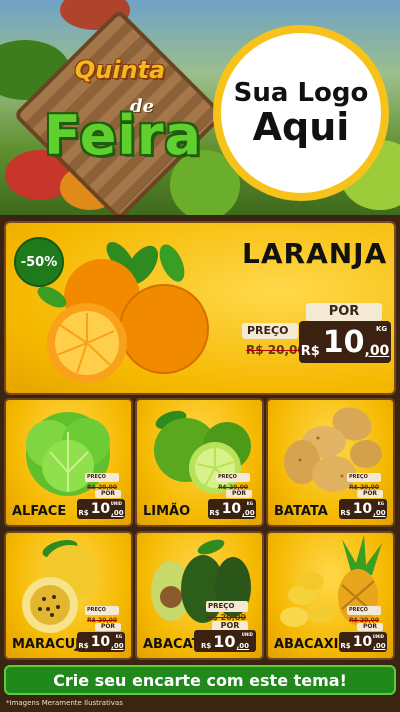 The height and width of the screenshot is (712, 400). I want to click on disclaimer-text: *Imagens Meramente Ilustrativas, so click(64, 703).